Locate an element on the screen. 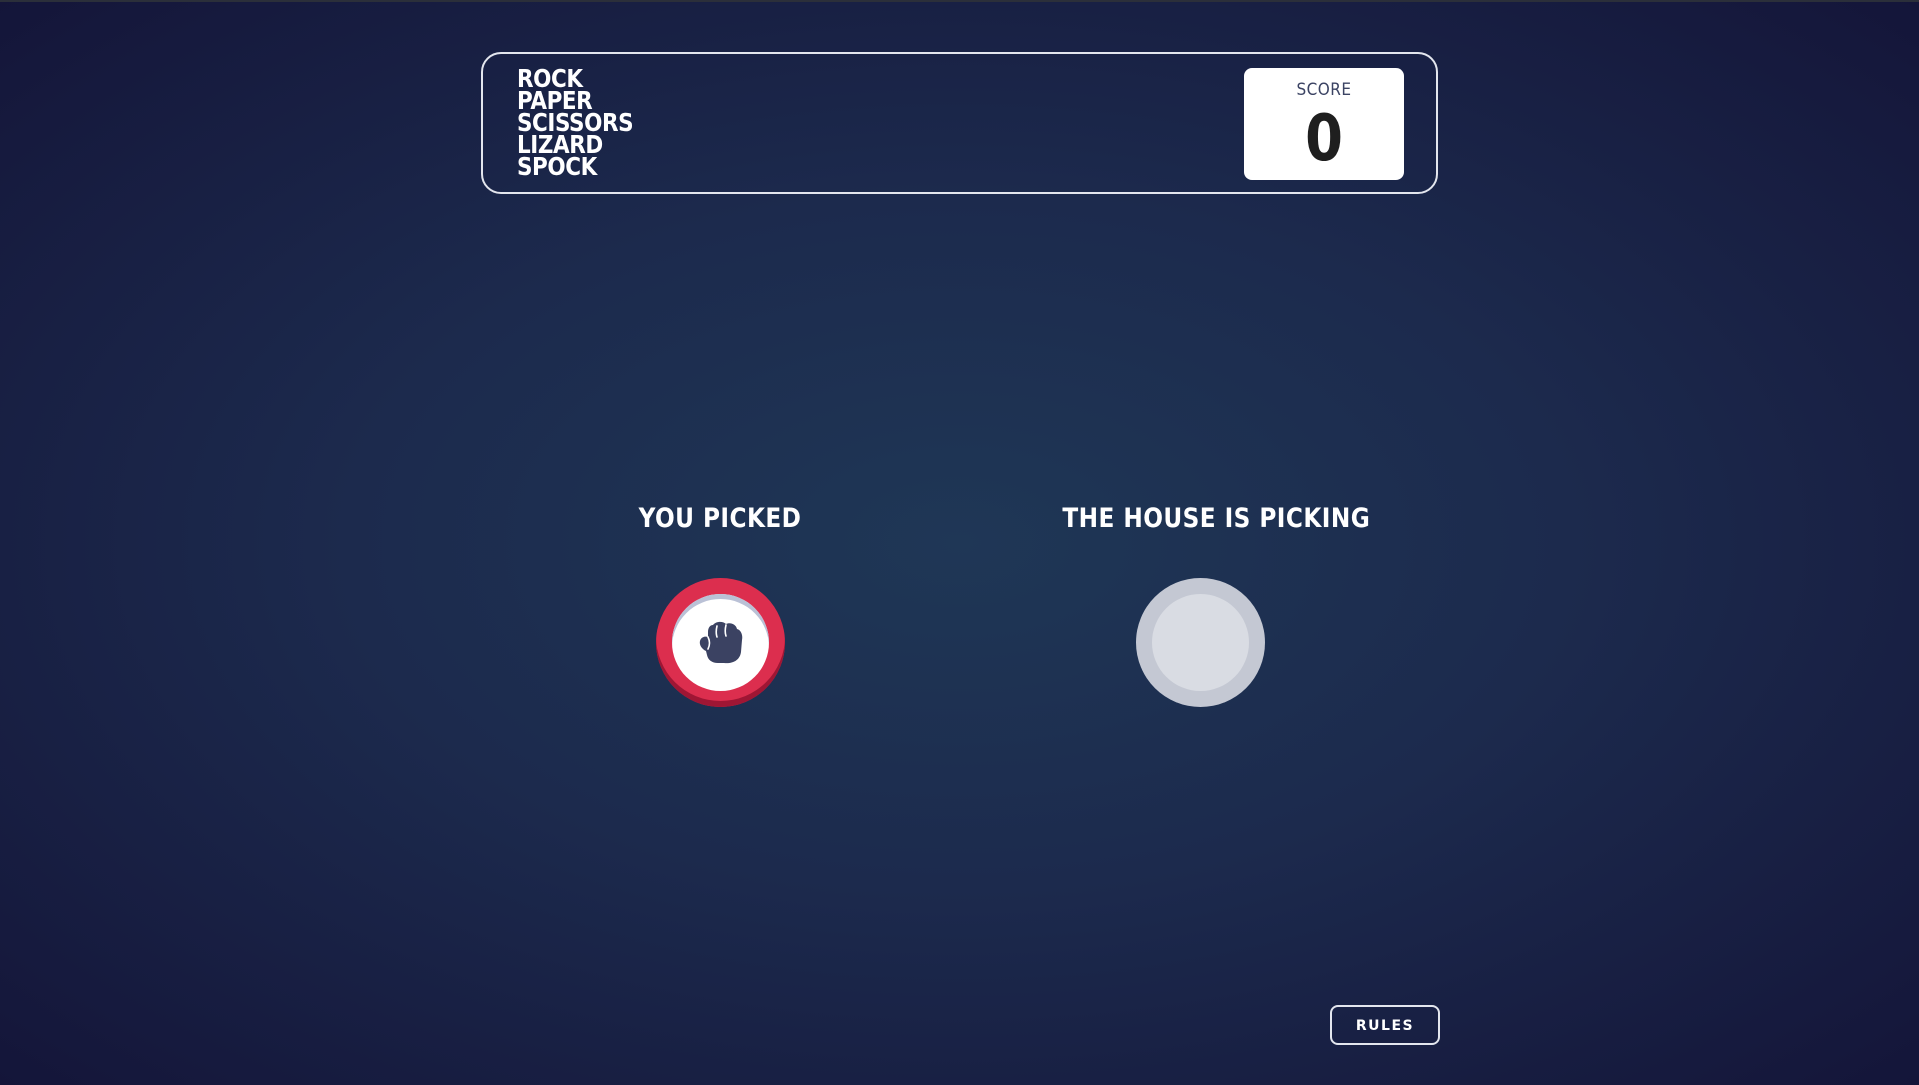 The height and width of the screenshot is (1085, 1919). house-picking-label: THE HOUSE IS PICKING is located at coordinates (1216, 518).